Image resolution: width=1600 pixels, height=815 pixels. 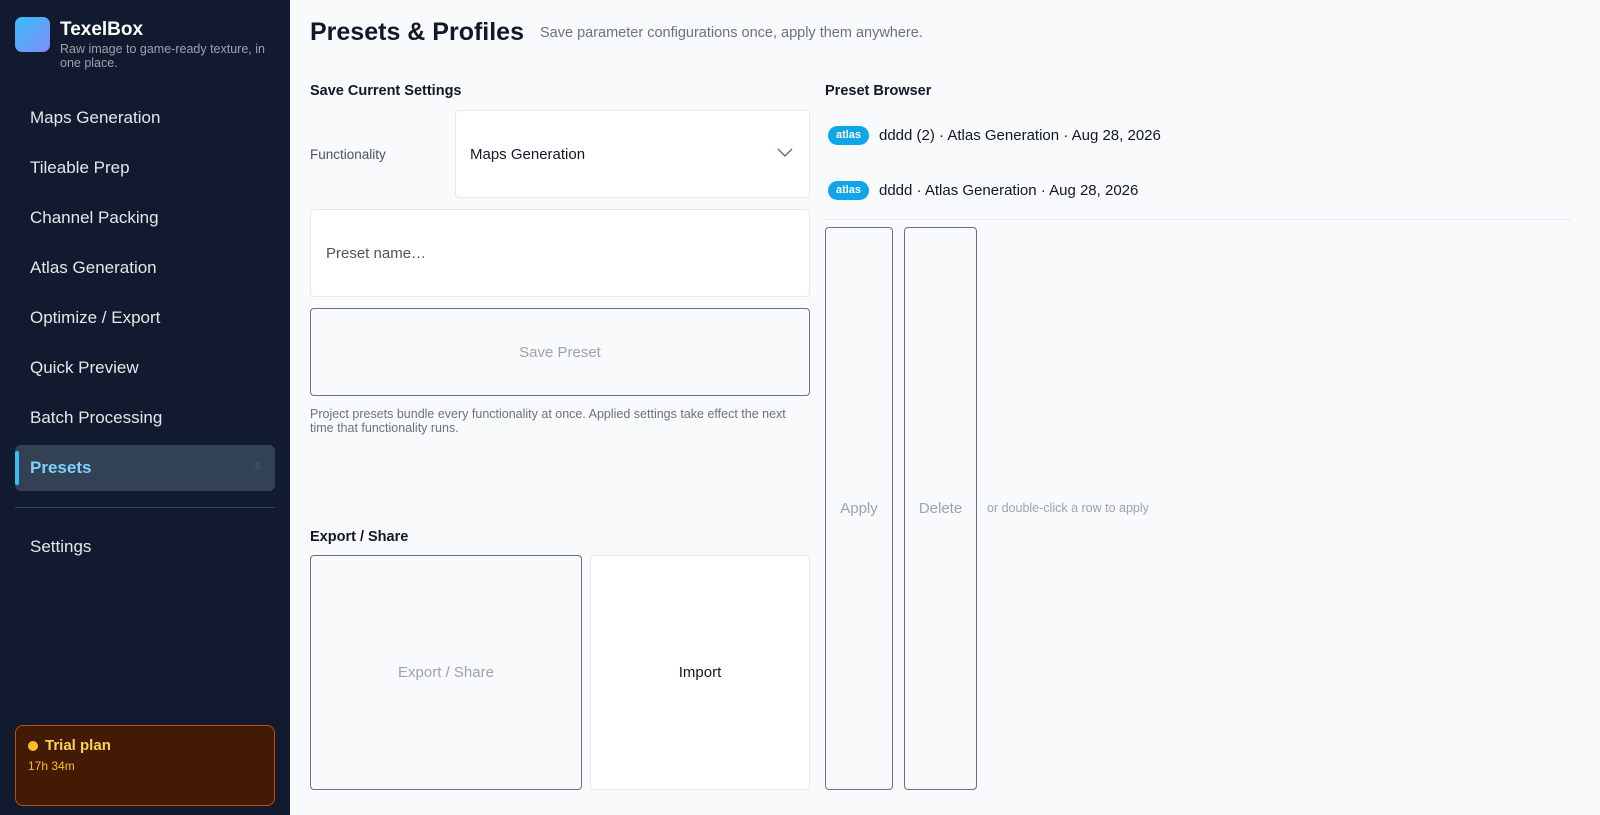 I want to click on sidebar-item-label: Presets, so click(x=61, y=467).